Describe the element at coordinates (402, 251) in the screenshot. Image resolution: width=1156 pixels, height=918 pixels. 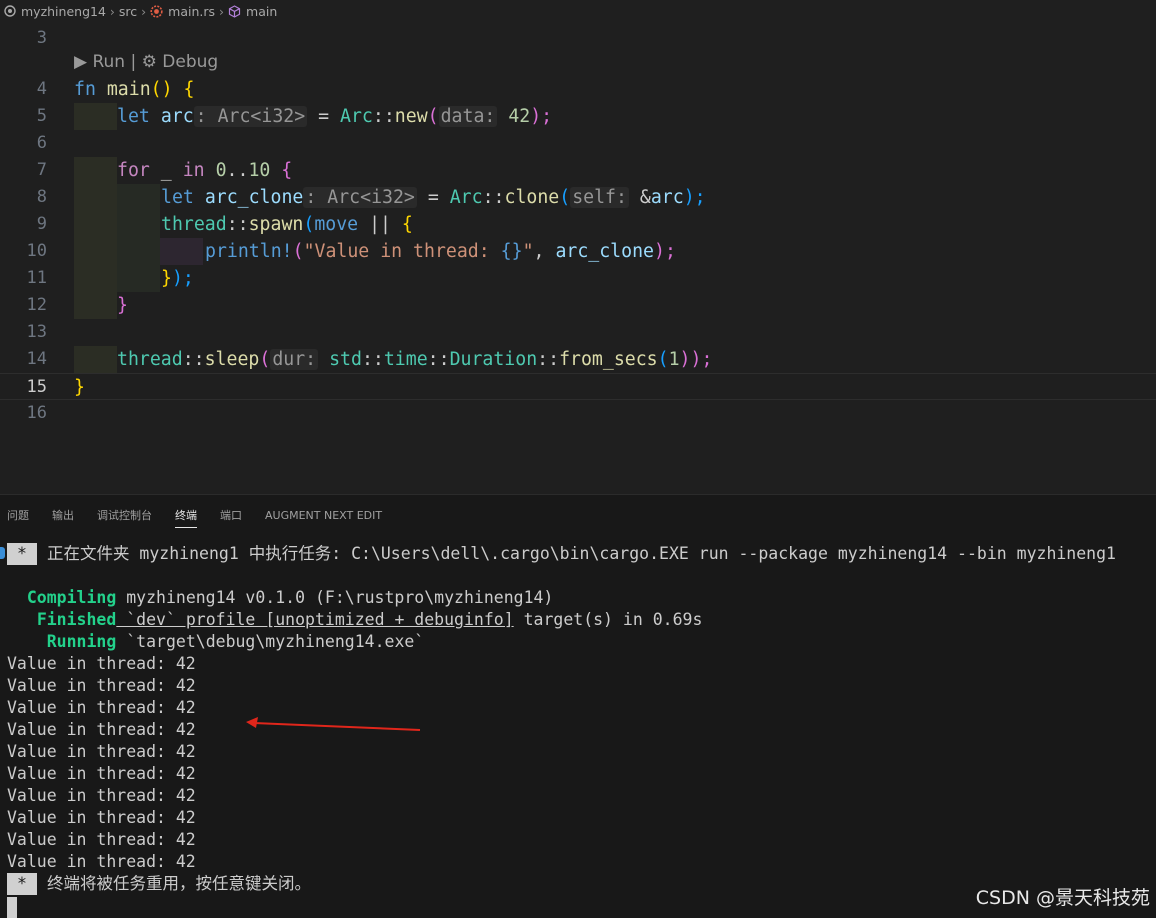
I see `string-token: "Value in thread:` at that location.